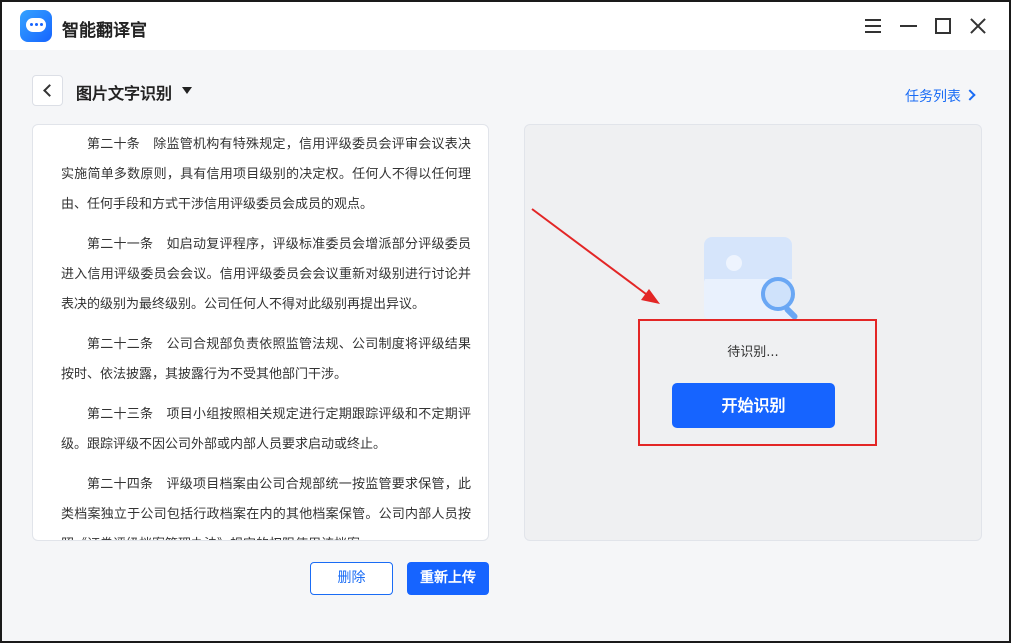  Describe the element at coordinates (505, 26) in the screenshot. I see `title-bar: 智能翻译官` at that location.